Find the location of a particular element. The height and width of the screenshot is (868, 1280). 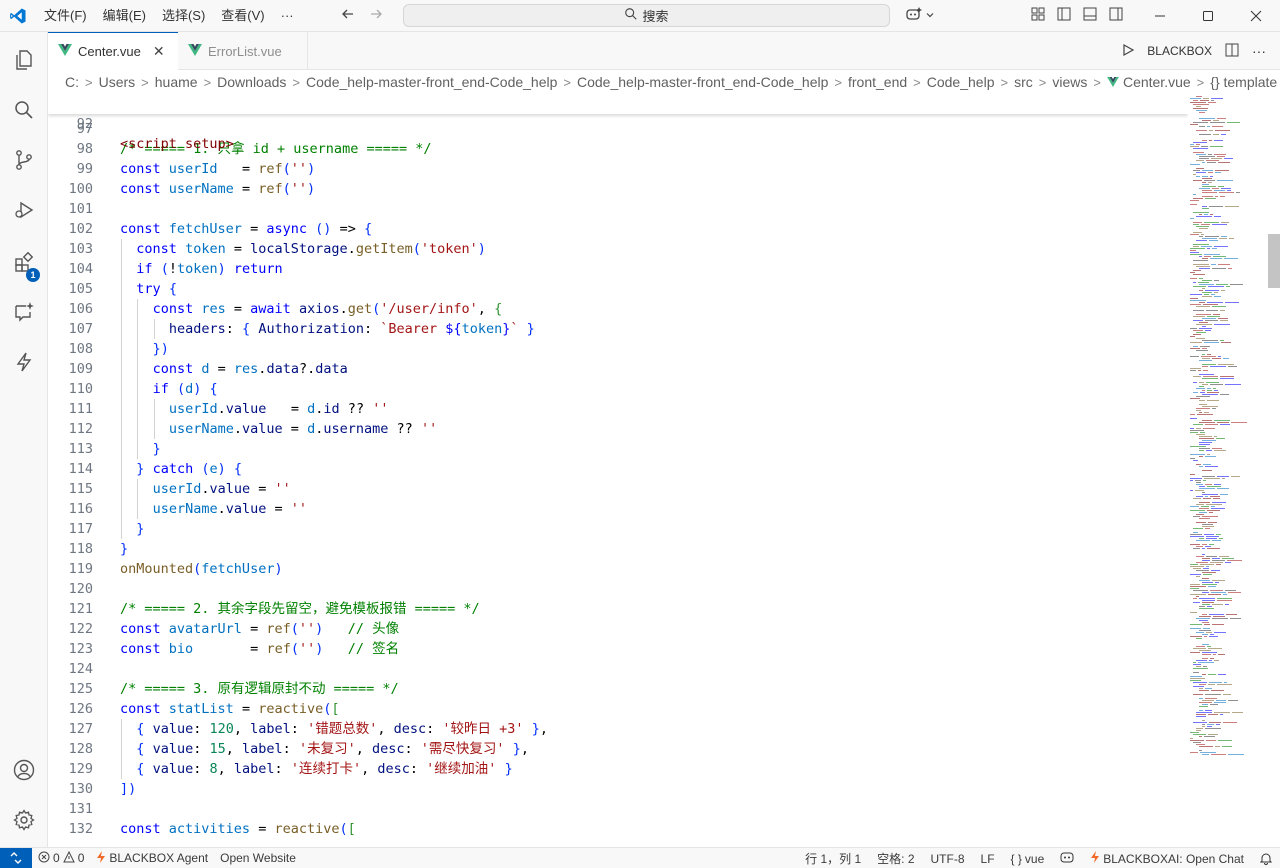

cursor-position: 行 1，列 1 is located at coordinates (833, 858).